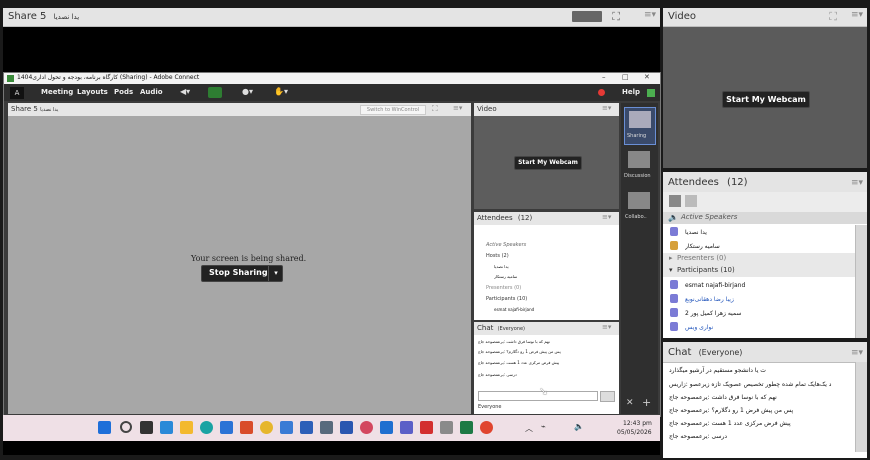 The width and height of the screenshot is (870, 460). I want to click on presenters-header: ▸ Presenters (0), so click(759, 259).